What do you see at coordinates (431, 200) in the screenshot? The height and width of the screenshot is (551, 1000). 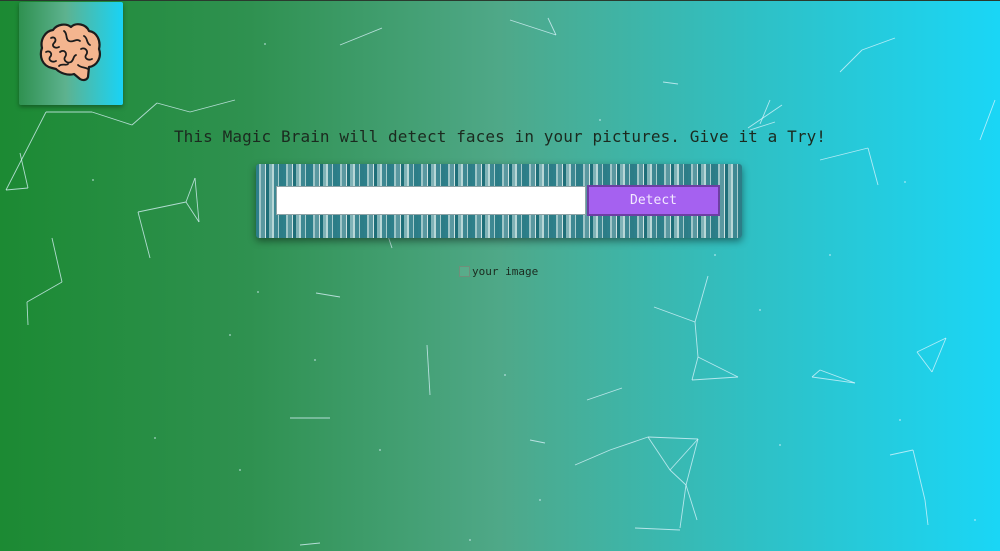 I see `image-url-input` at bounding box center [431, 200].